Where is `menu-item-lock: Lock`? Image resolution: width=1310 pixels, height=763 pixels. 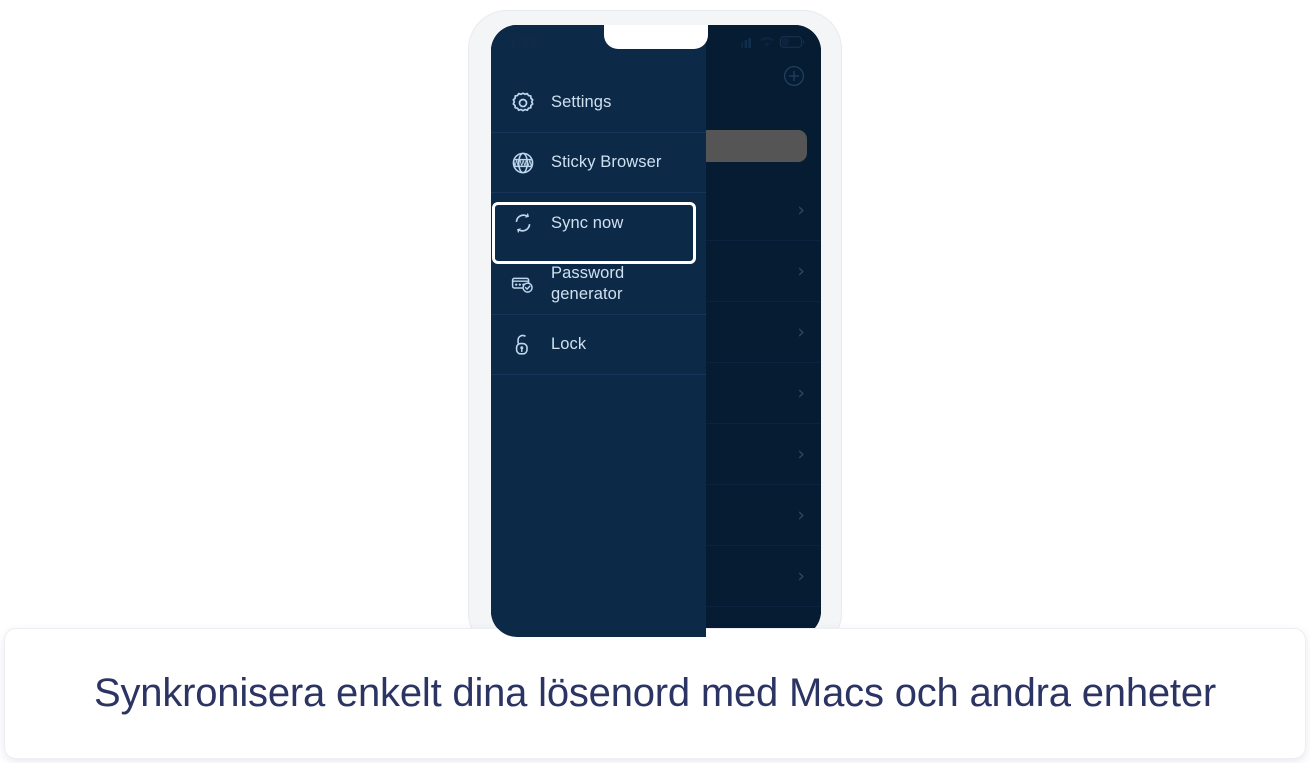
menu-item-lock: Lock is located at coordinates (598, 345).